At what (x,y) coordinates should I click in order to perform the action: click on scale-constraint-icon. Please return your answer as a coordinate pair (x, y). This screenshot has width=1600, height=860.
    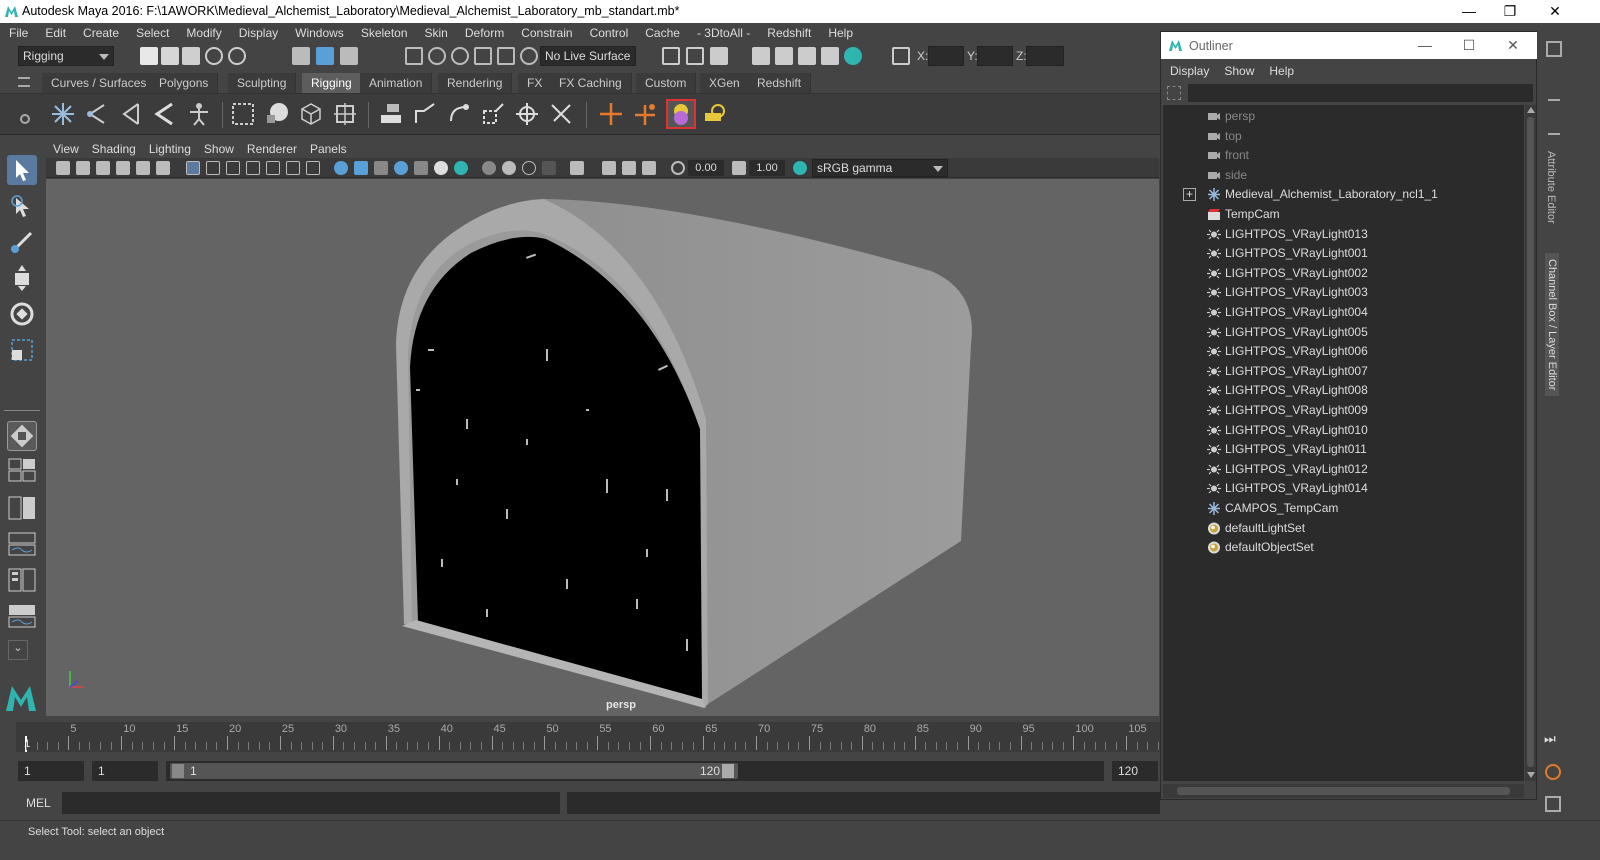
    Looking at the image, I should click on (493, 114).